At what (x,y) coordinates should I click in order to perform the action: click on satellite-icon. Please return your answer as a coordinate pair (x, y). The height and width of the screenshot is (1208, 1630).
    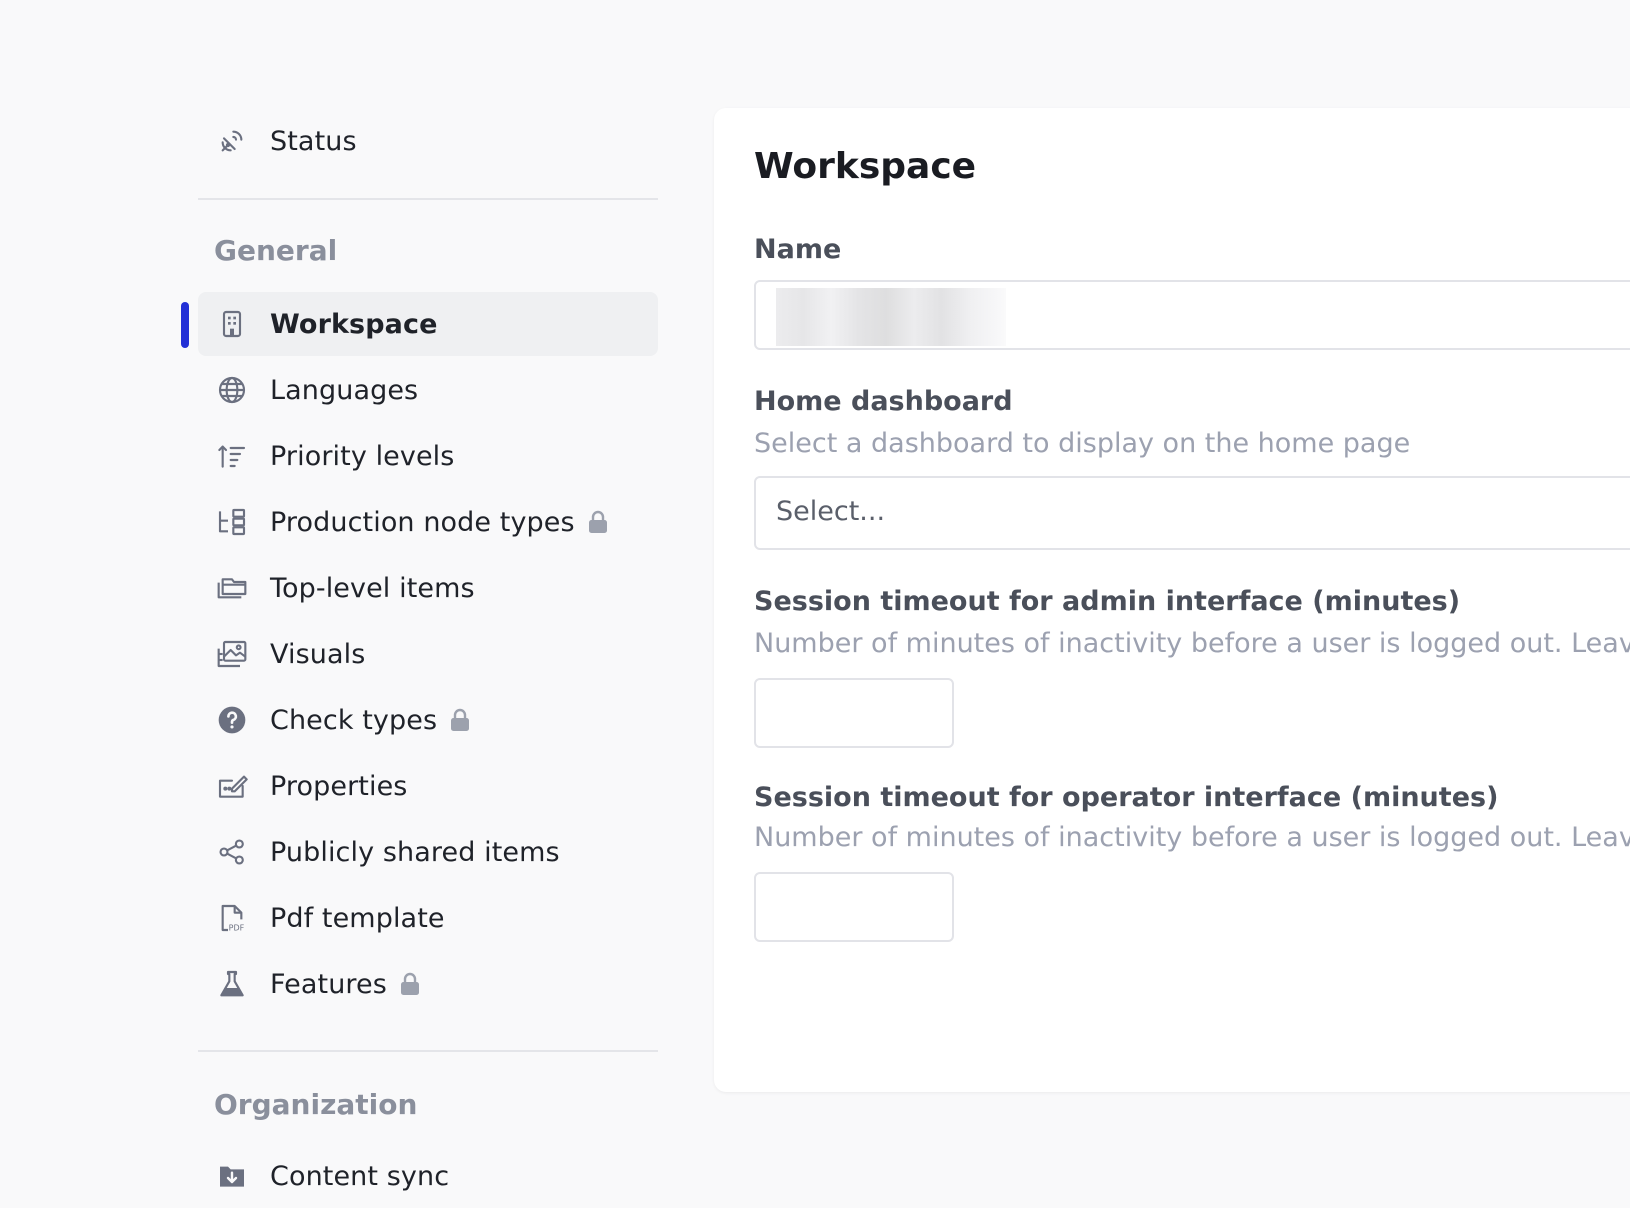
    Looking at the image, I should click on (232, 141).